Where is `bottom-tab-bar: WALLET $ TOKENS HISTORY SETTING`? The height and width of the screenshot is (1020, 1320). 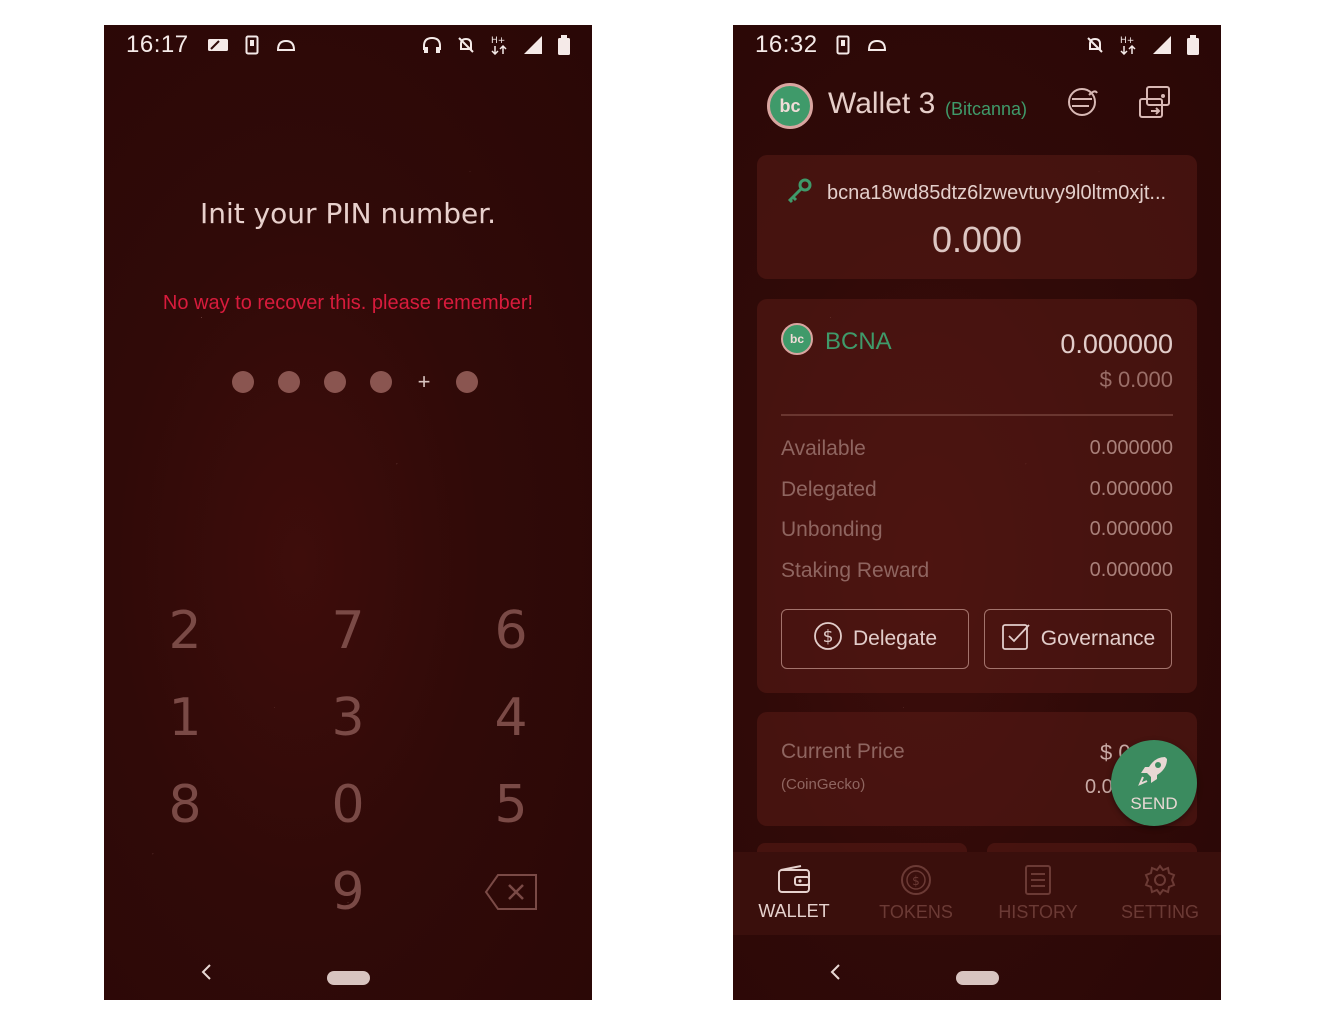
bottom-tab-bar: WALLET $ TOKENS HISTORY SETTING is located at coordinates (977, 893).